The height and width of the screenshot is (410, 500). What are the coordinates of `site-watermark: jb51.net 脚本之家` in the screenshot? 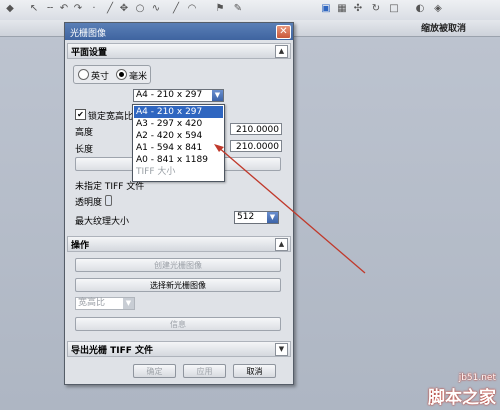 It's located at (462, 390).